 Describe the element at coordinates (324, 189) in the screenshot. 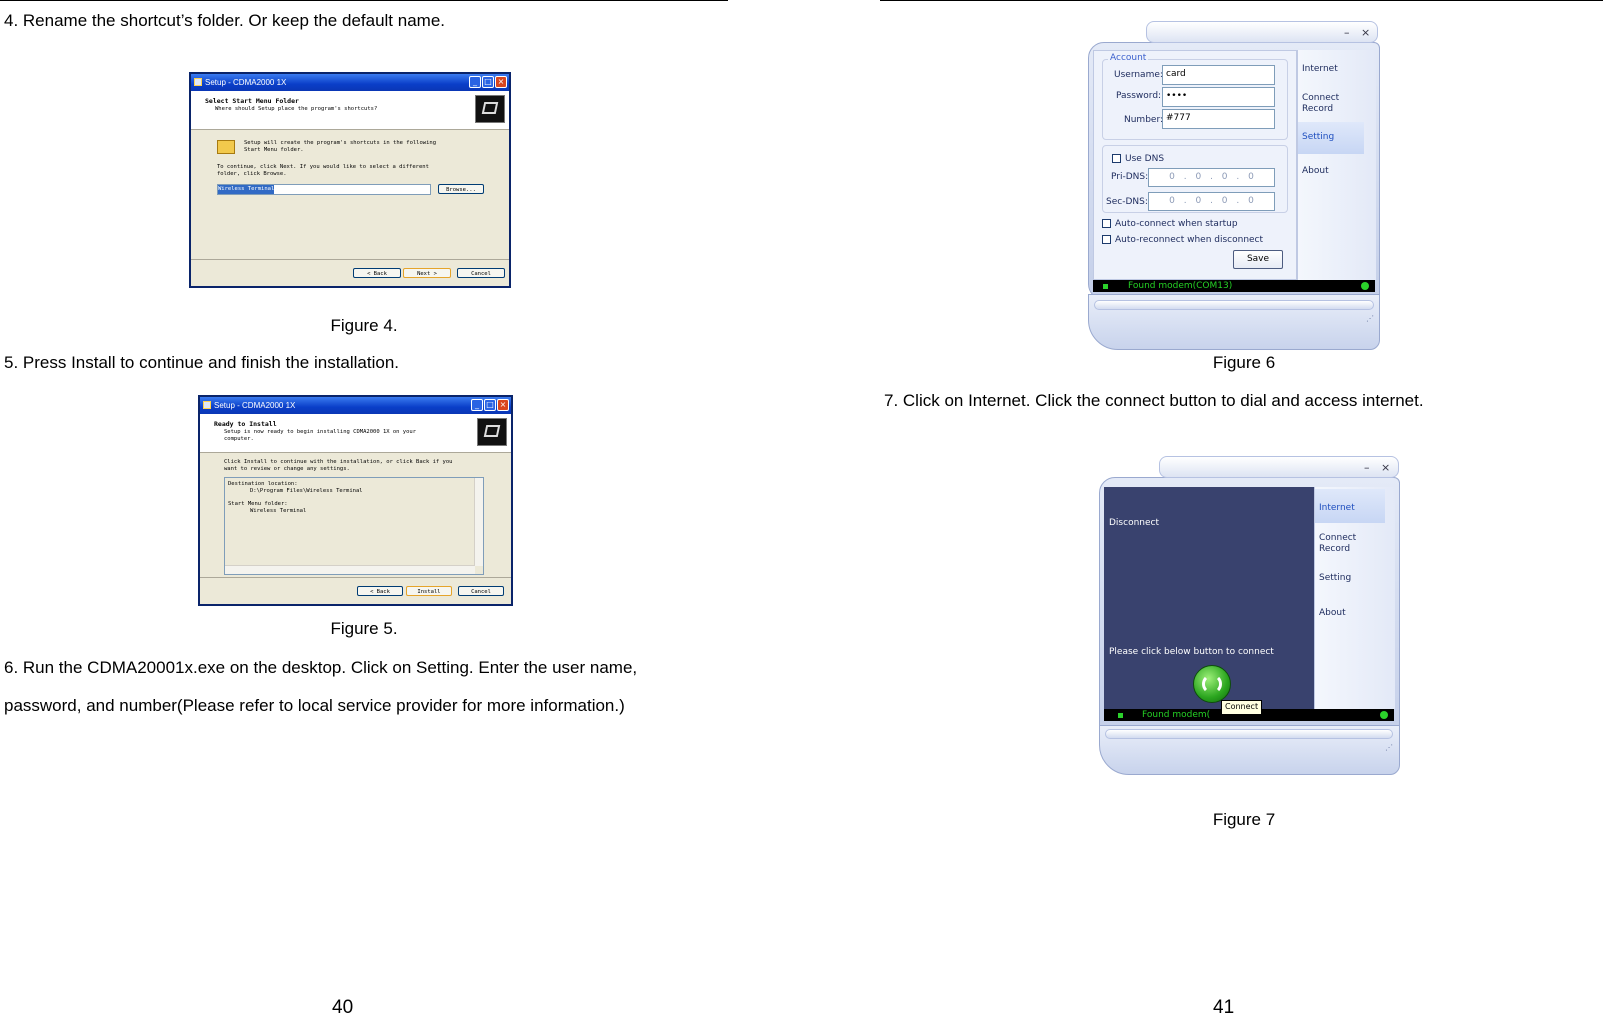

I see `folder-name-input: Wireless Terminal` at that location.